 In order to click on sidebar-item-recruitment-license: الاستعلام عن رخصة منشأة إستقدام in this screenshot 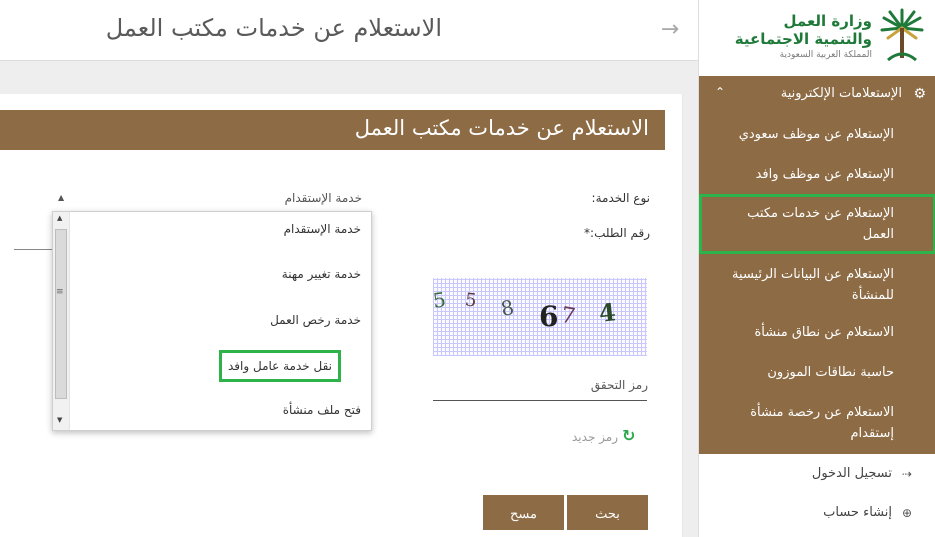, I will do `click(817, 425)`.